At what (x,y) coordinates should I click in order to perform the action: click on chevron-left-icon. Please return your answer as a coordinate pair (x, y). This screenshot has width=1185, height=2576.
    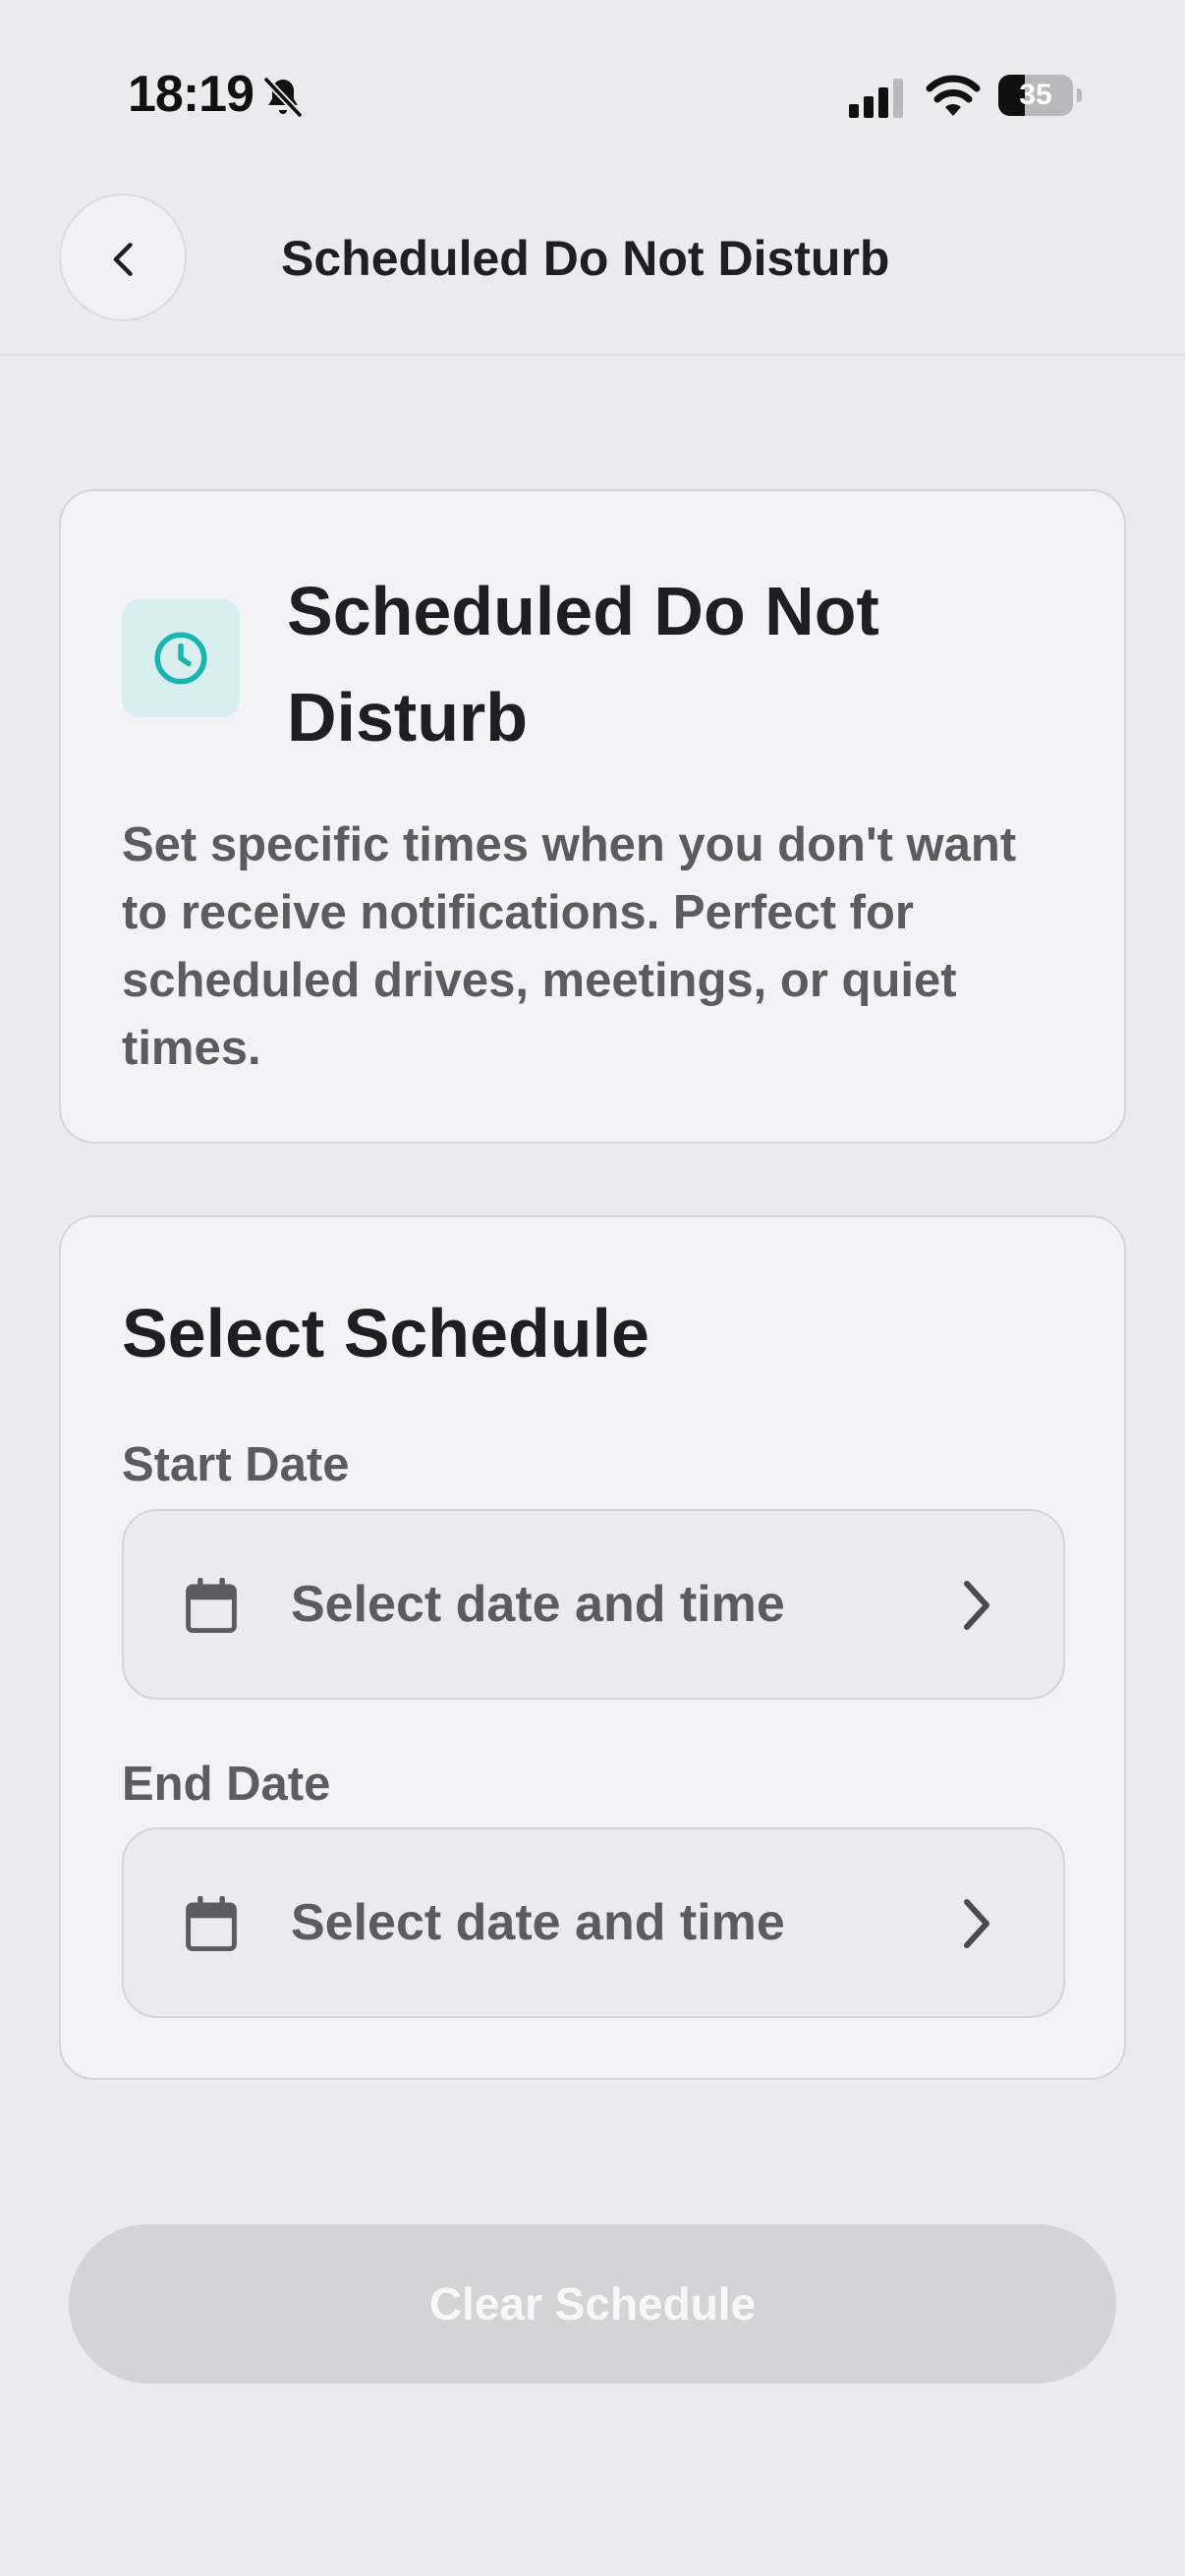
    Looking at the image, I should click on (123, 259).